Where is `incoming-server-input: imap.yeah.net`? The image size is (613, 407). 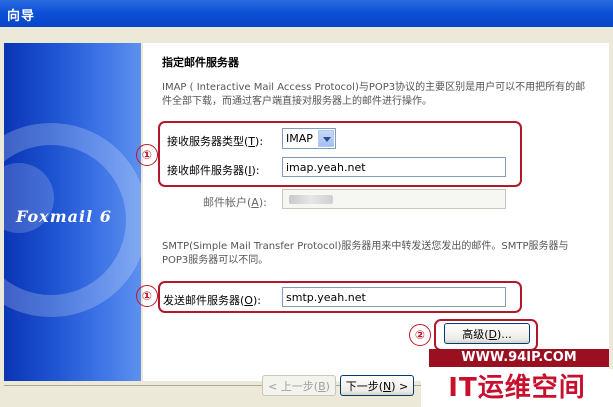 incoming-server-input: imap.yeah.net is located at coordinates (394, 167).